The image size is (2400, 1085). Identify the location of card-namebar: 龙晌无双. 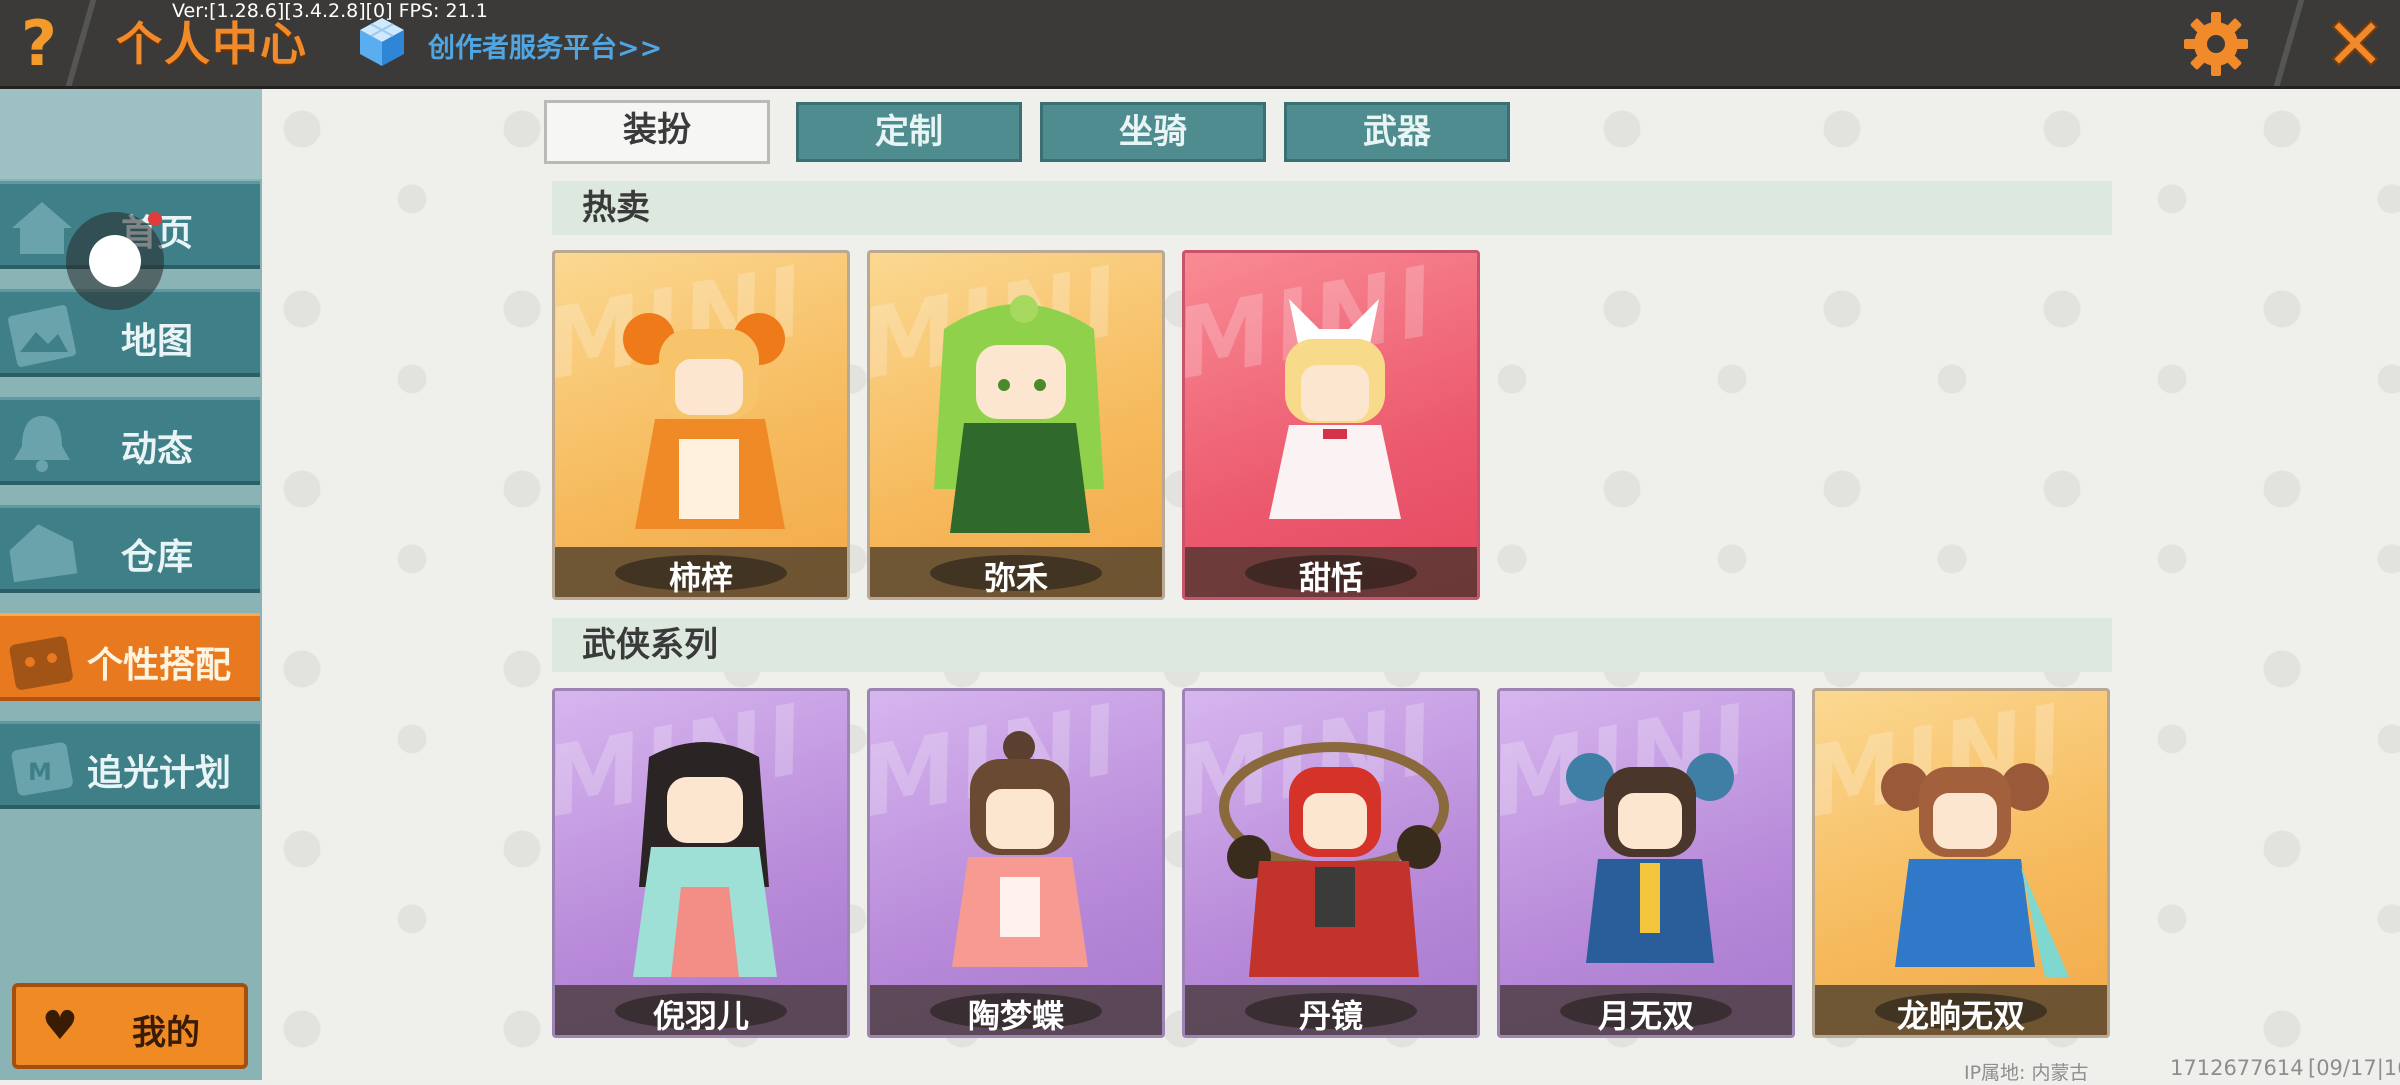
(1961, 1010).